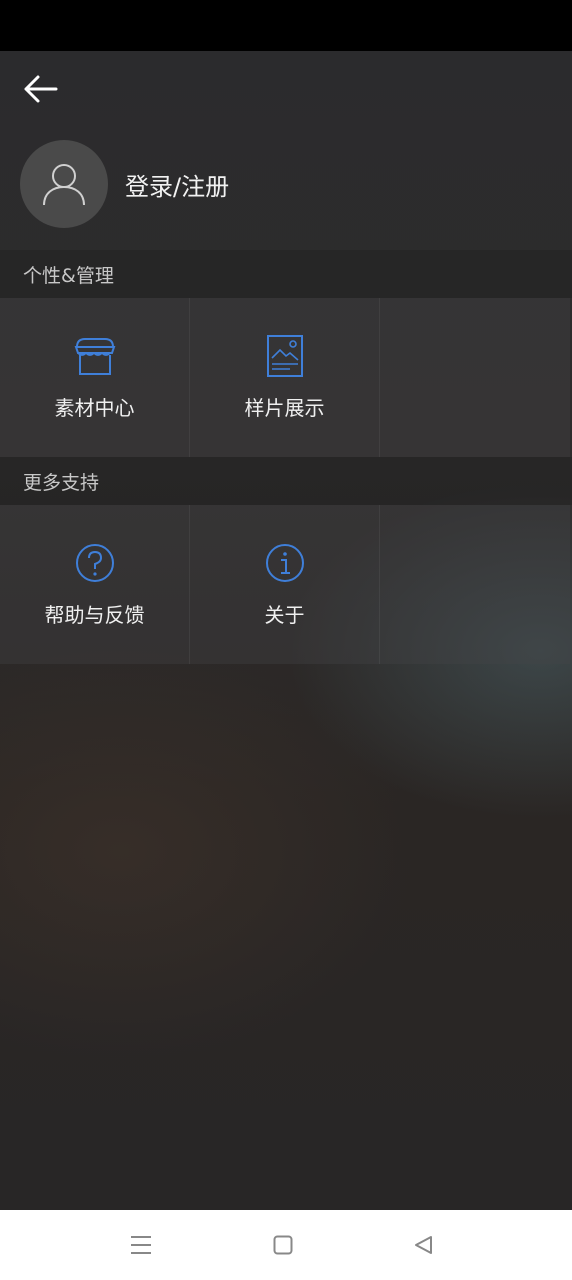 The height and width of the screenshot is (1280, 572). Describe the element at coordinates (284, 408) in the screenshot. I see `sample-showcase-label: 样片展示` at that location.